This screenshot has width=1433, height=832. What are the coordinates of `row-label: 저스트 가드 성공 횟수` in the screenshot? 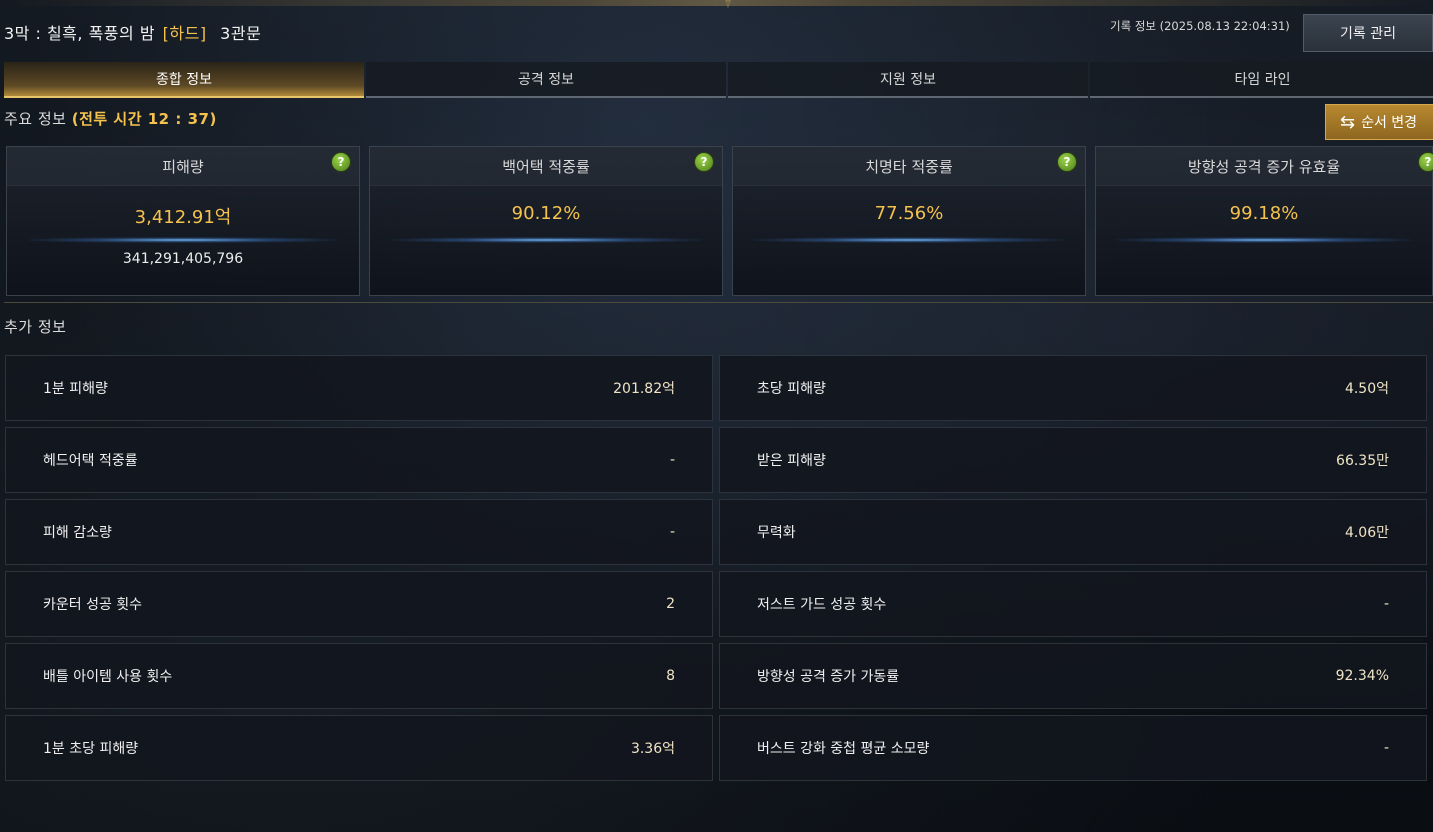 It's located at (822, 605).